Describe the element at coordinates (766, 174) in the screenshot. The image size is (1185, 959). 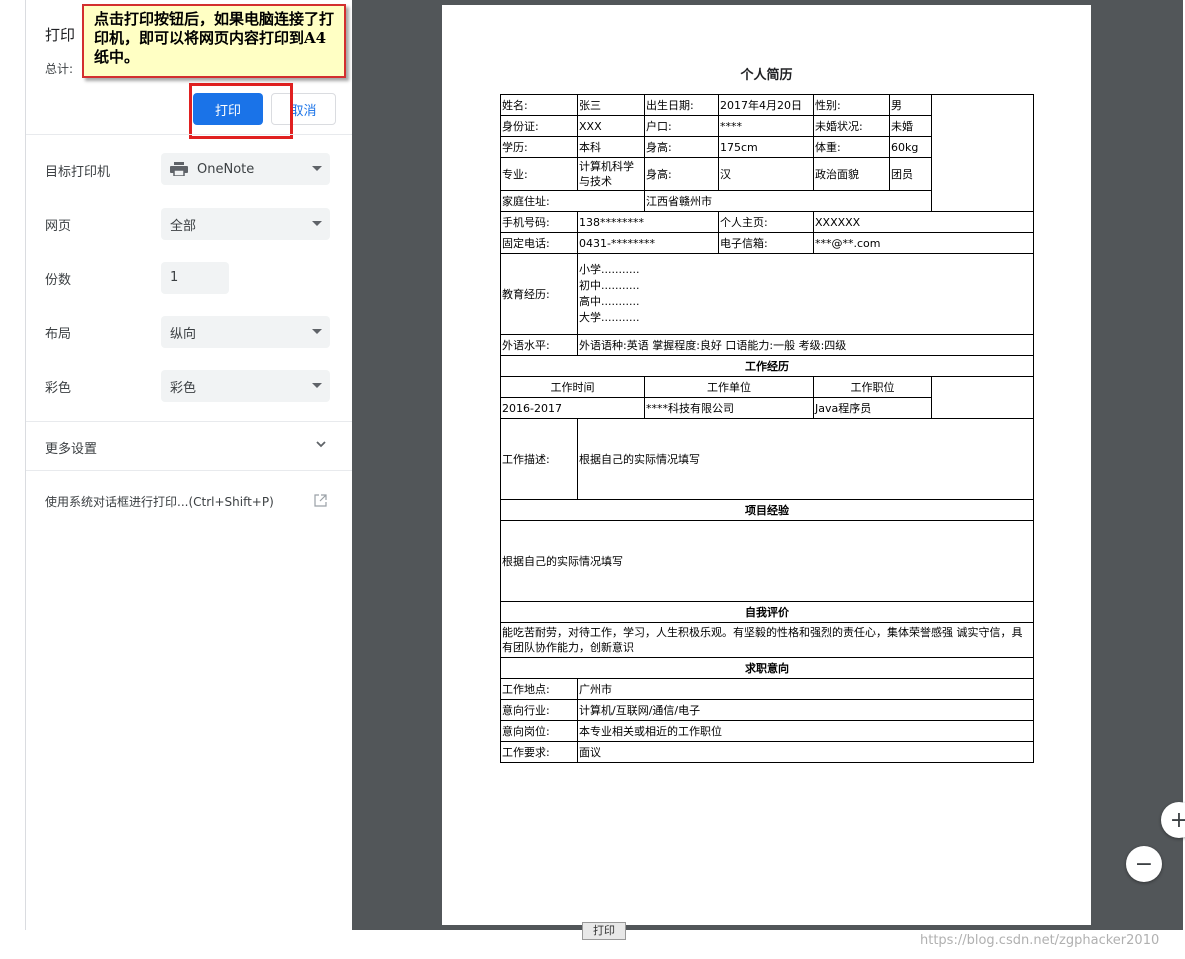
I see `table-cell: 汉` at that location.